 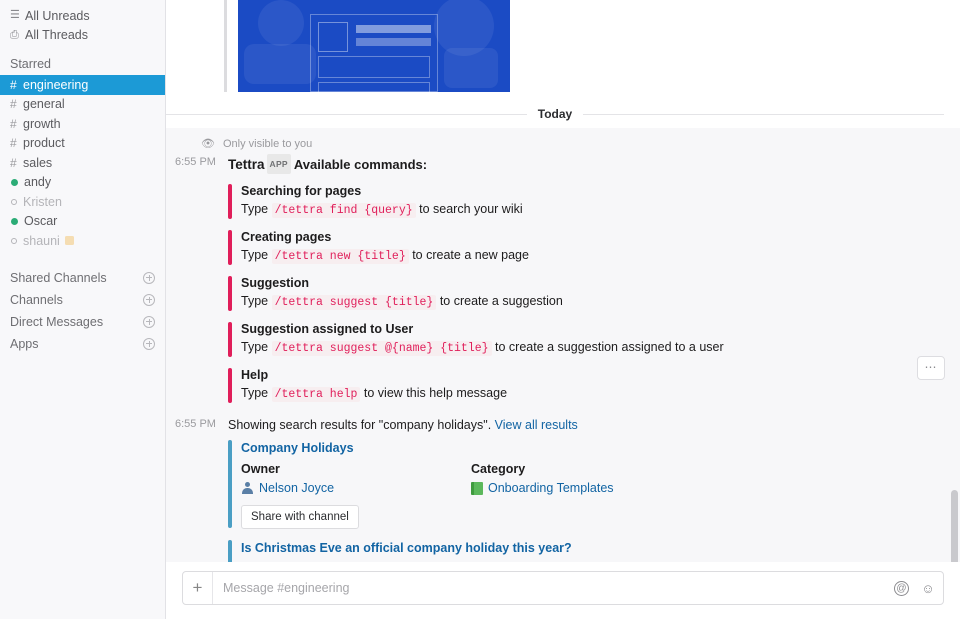 What do you see at coordinates (471, 209) in the screenshot?
I see `command-suffix: to search your wiki` at bounding box center [471, 209].